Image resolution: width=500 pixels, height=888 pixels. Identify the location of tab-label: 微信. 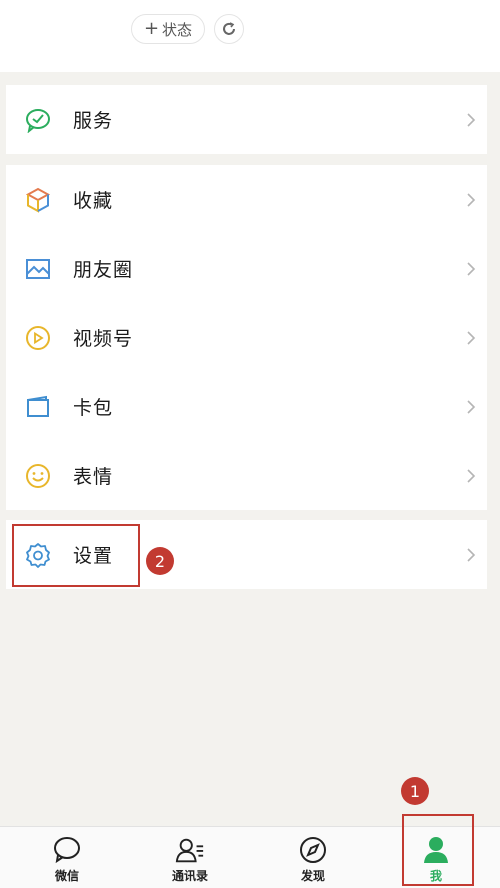
(66, 876).